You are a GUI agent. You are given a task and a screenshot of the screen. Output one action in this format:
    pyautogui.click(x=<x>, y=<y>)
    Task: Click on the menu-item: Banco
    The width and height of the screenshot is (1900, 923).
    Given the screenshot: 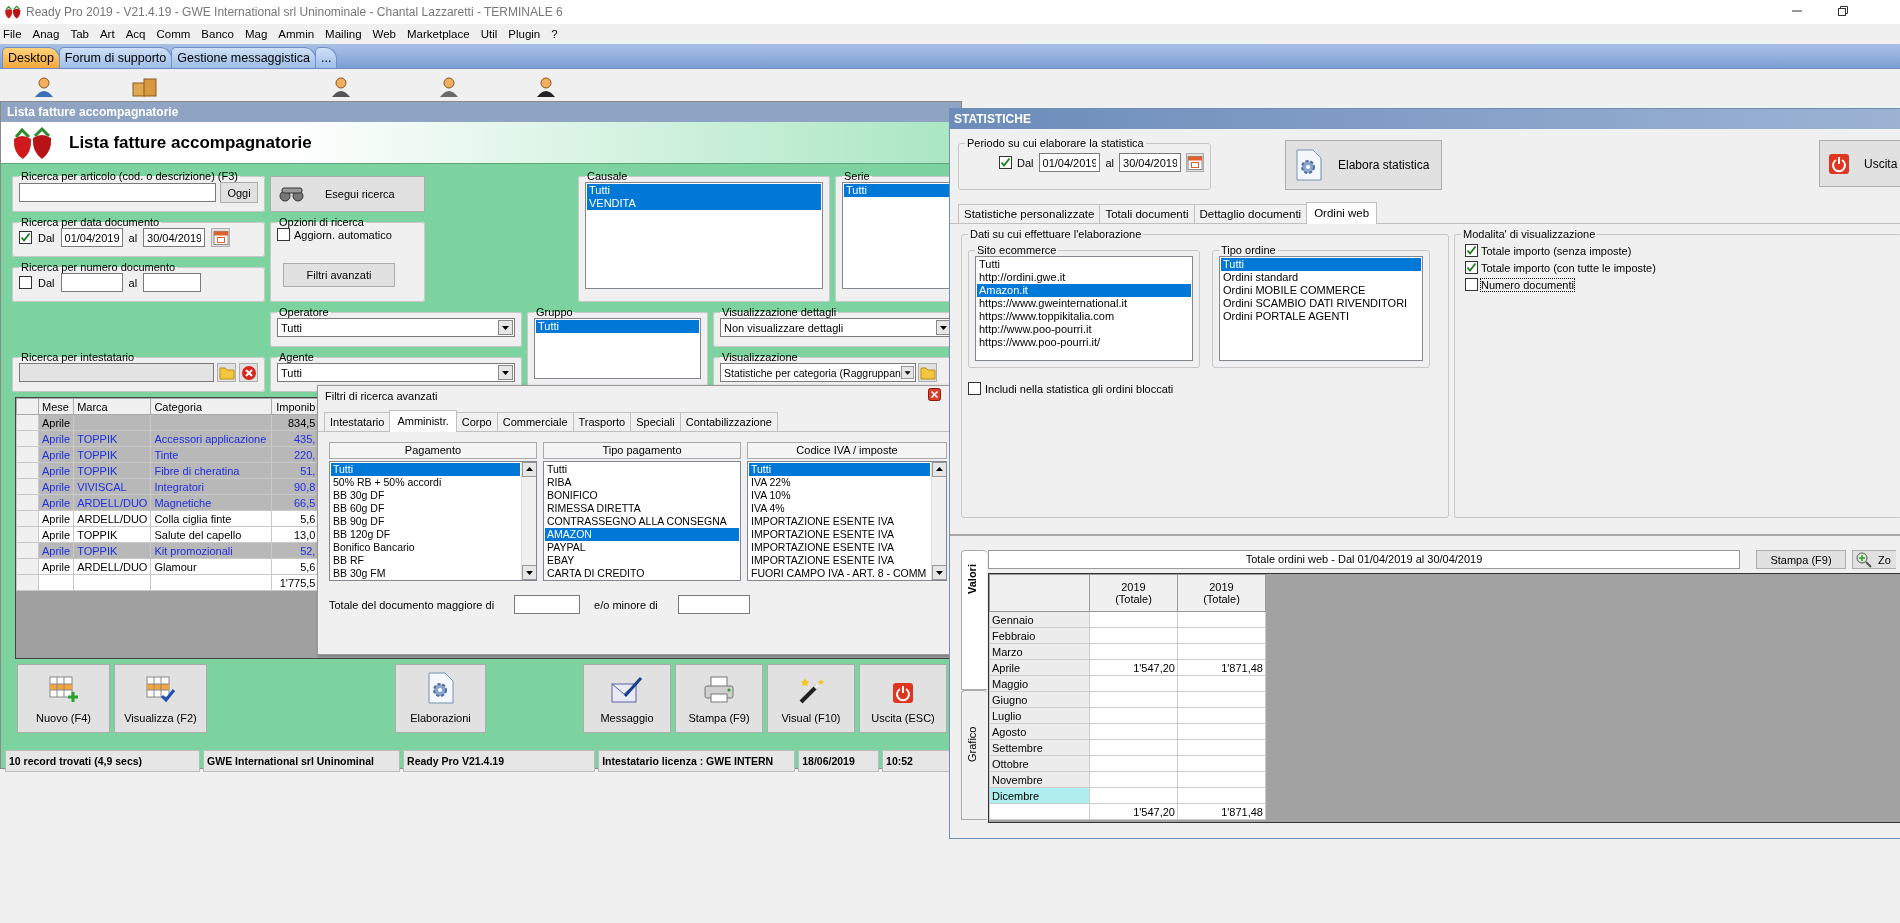 What is the action you would take?
    pyautogui.click(x=220, y=34)
    